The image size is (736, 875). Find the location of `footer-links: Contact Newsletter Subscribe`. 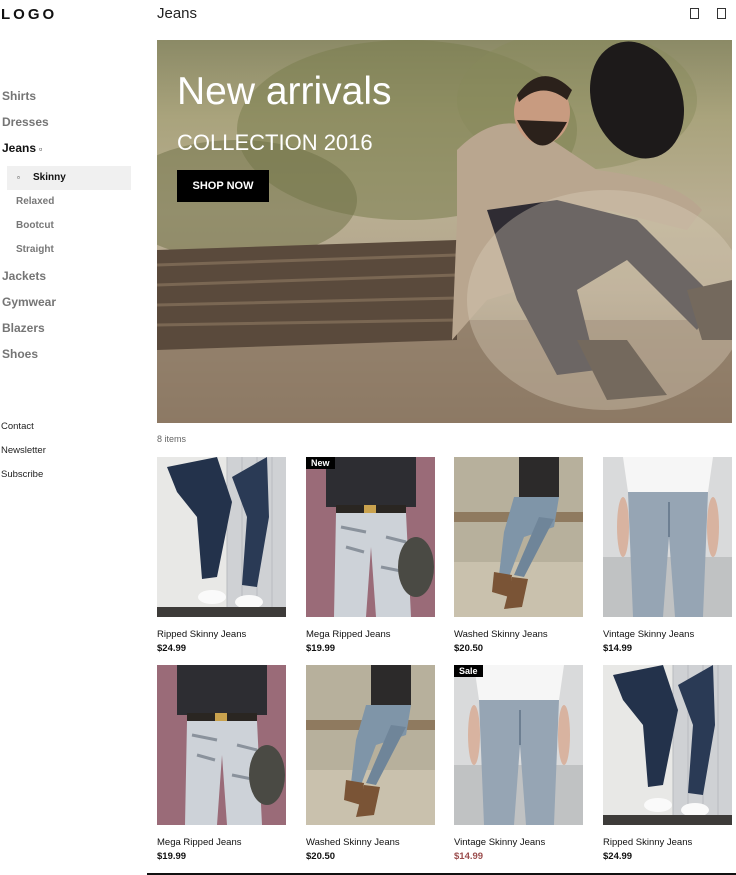

footer-links: Contact Newsletter Subscribe is located at coordinates (23, 456).